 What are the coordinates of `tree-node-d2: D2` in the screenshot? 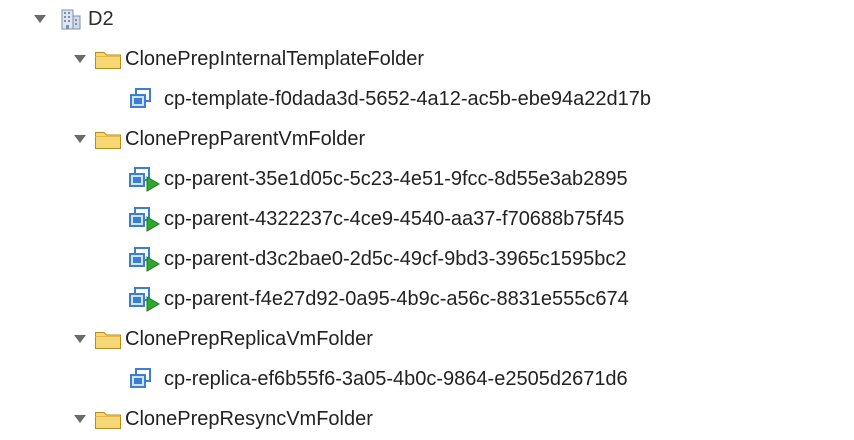 It's located at (73, 19).